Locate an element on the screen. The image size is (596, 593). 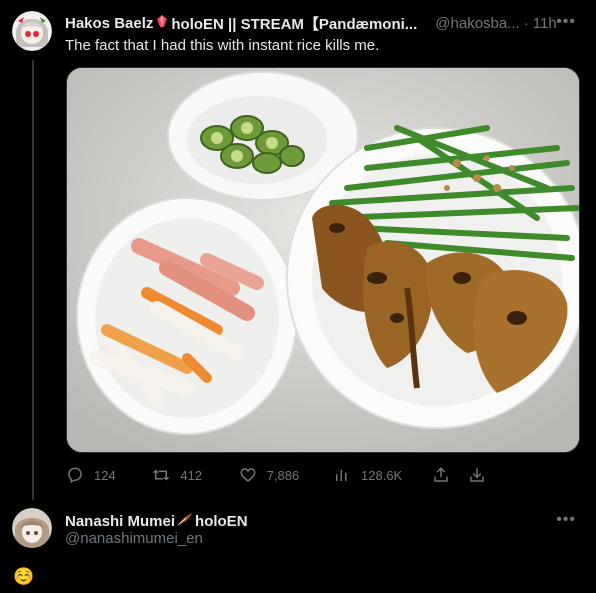
action-bar: 124 412 7,886 128.6K is located at coordinates (281, 475).